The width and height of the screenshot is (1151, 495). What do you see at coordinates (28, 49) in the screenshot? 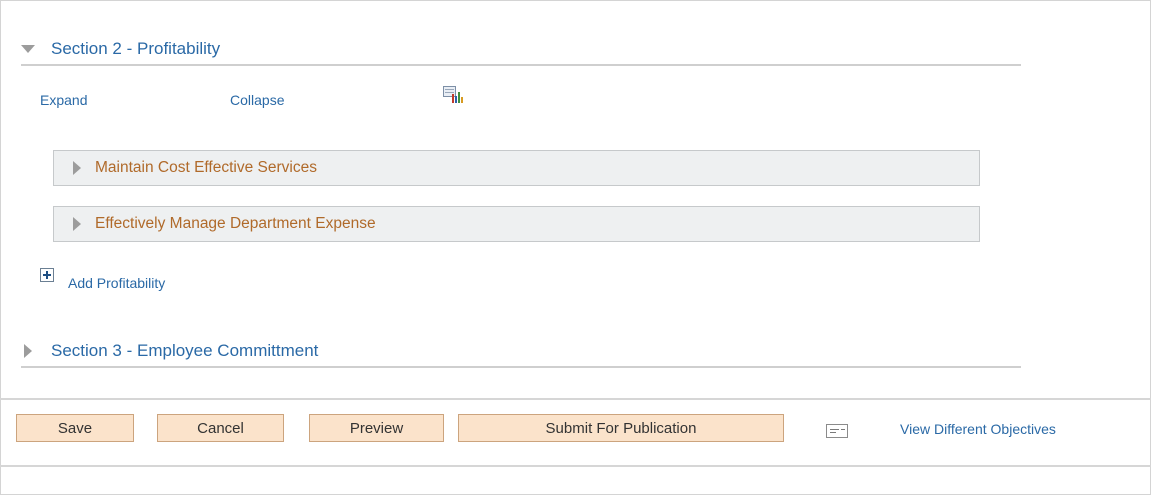
I see `triangle-down-icon` at bounding box center [28, 49].